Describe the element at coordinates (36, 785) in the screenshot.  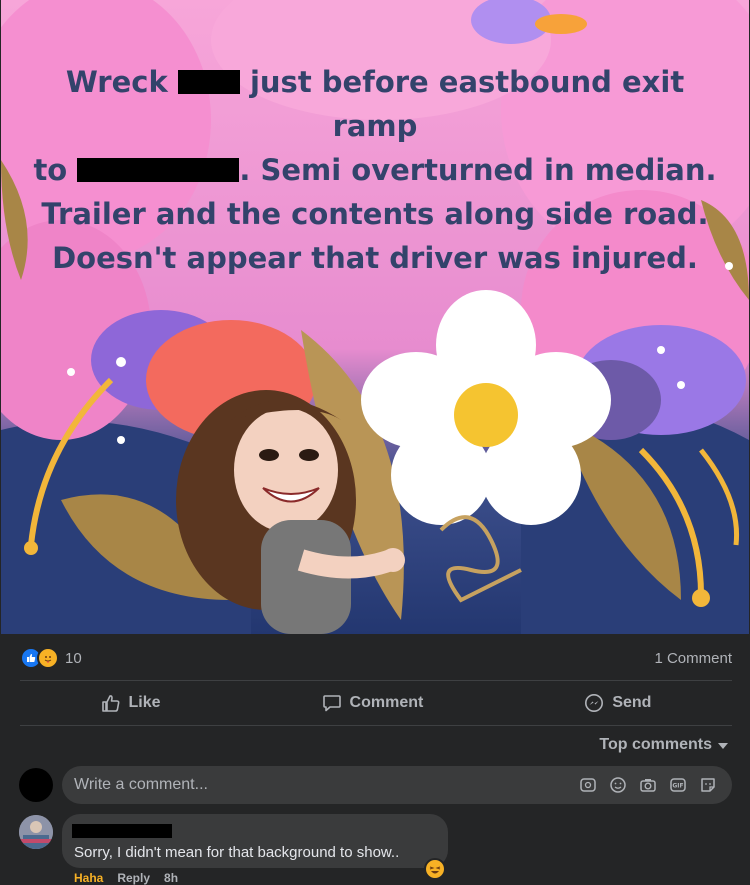
I see `current-user-avatar` at that location.